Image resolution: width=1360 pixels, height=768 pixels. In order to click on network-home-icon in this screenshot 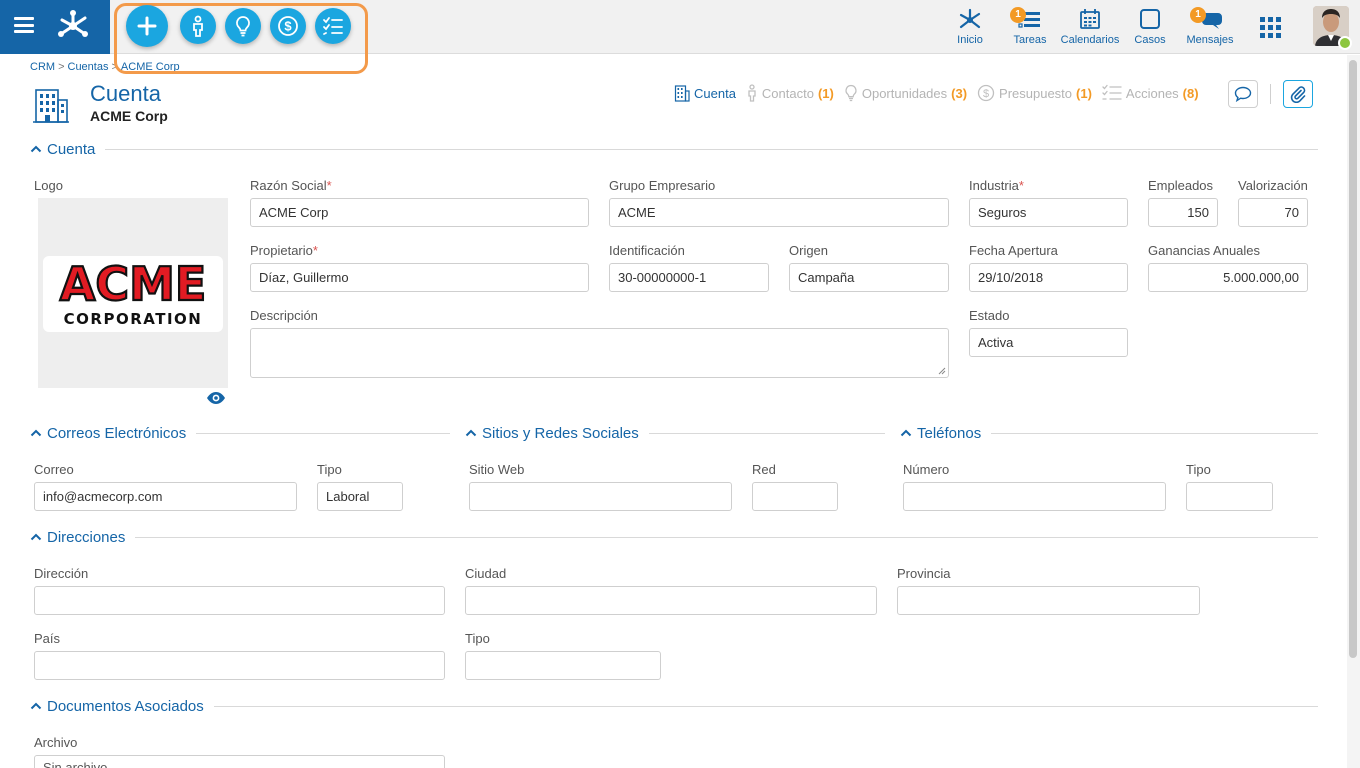, I will do `click(970, 18)`.